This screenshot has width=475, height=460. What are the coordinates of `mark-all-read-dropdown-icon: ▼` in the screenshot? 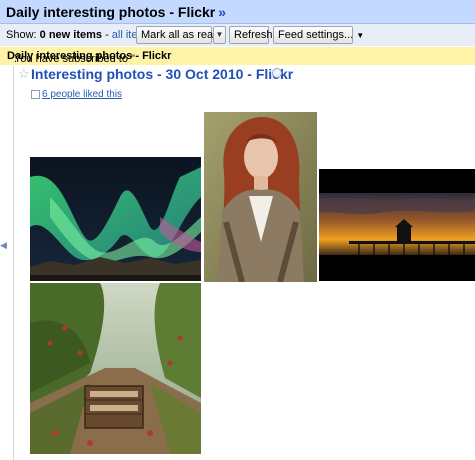 It's located at (219, 35).